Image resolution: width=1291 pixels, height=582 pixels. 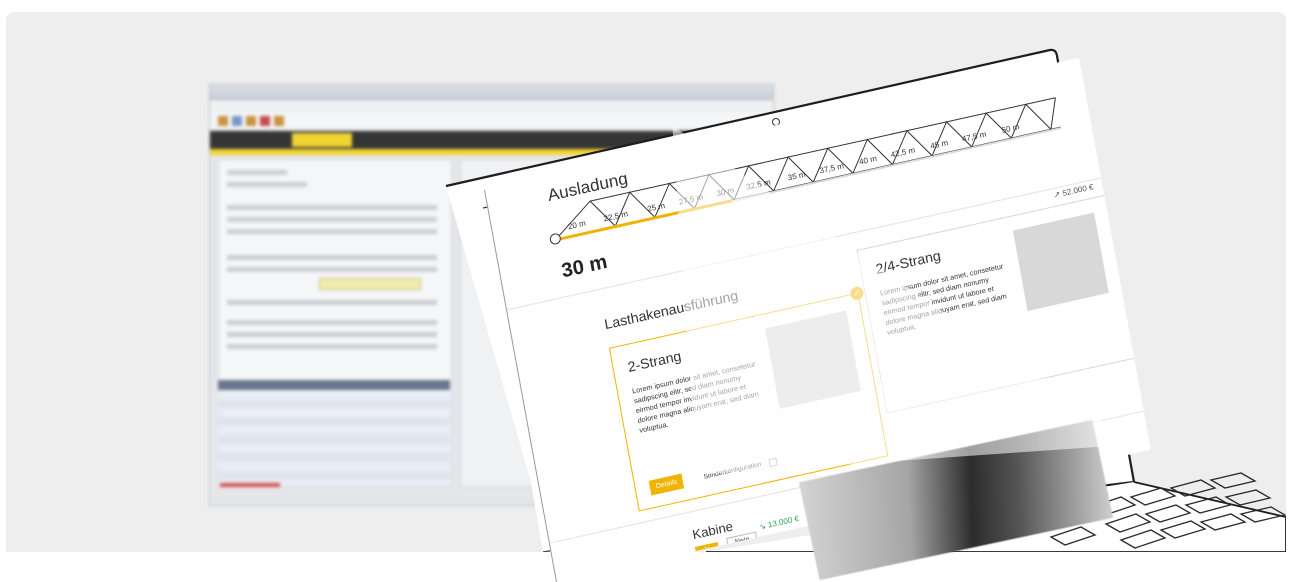 I want to click on option-title: 2-Strang, so click(x=654, y=361).